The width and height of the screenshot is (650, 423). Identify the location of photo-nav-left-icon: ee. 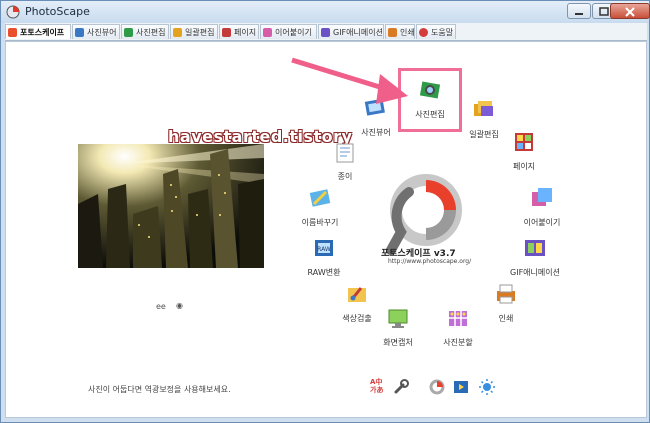
(161, 306).